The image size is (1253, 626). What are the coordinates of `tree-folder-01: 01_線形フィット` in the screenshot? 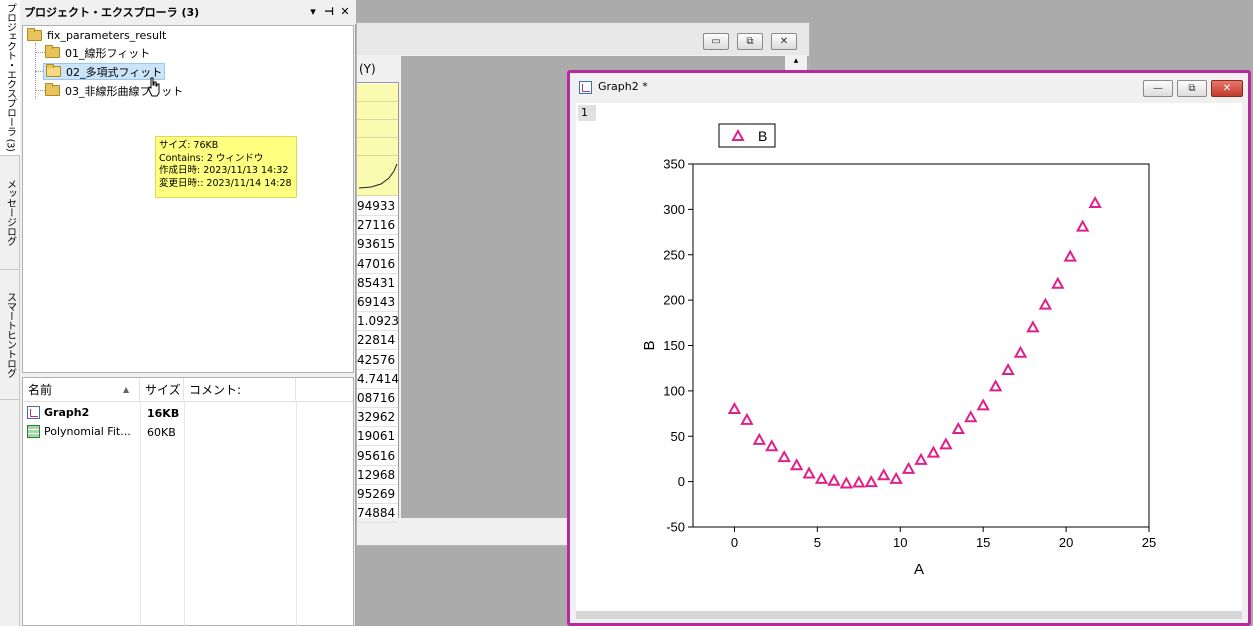 It's located at (97, 52).